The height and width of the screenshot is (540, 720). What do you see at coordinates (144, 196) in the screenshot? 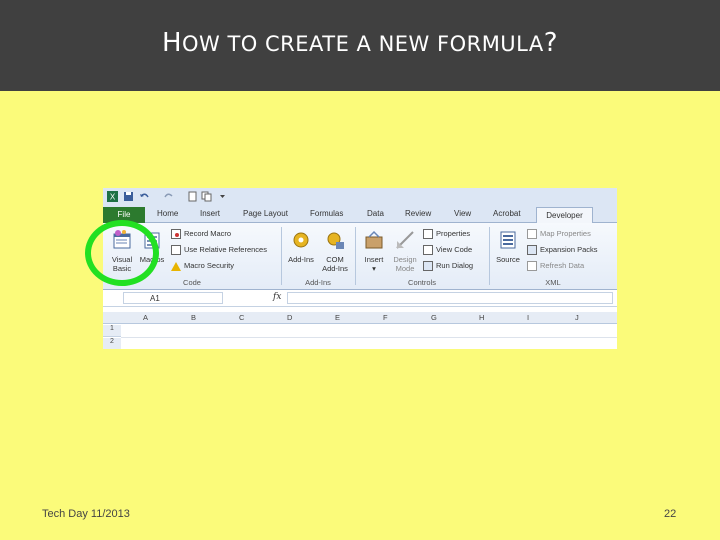
I see `undo-icon` at bounding box center [144, 196].